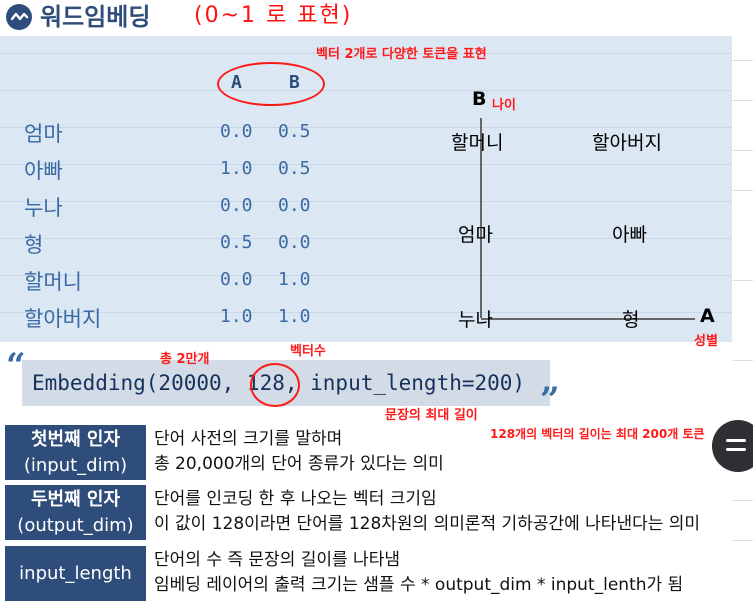  What do you see at coordinates (75, 499) in the screenshot?
I see `param-name: 두번째 인자` at bounding box center [75, 499].